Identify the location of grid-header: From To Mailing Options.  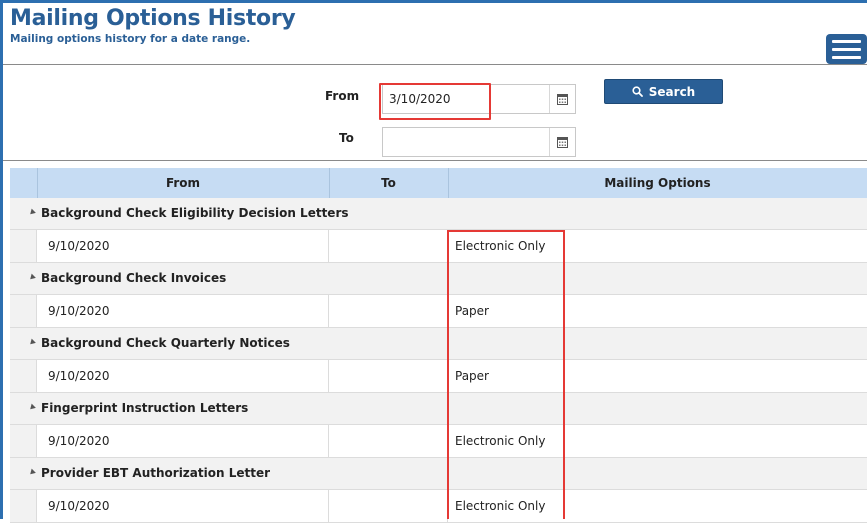
(438, 183).